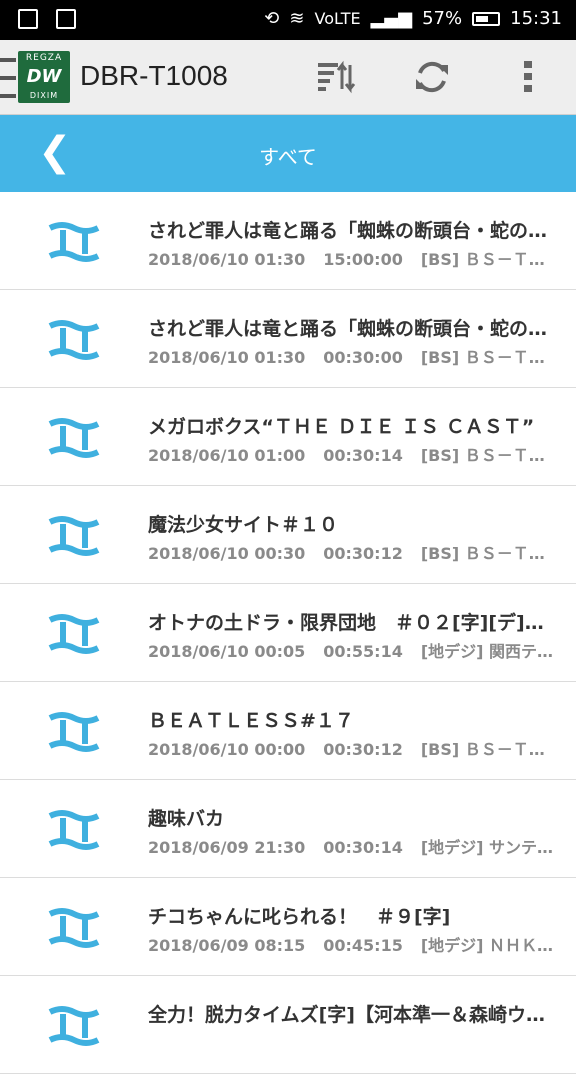  I want to click on logo-mid-text: DW, so click(44, 76).